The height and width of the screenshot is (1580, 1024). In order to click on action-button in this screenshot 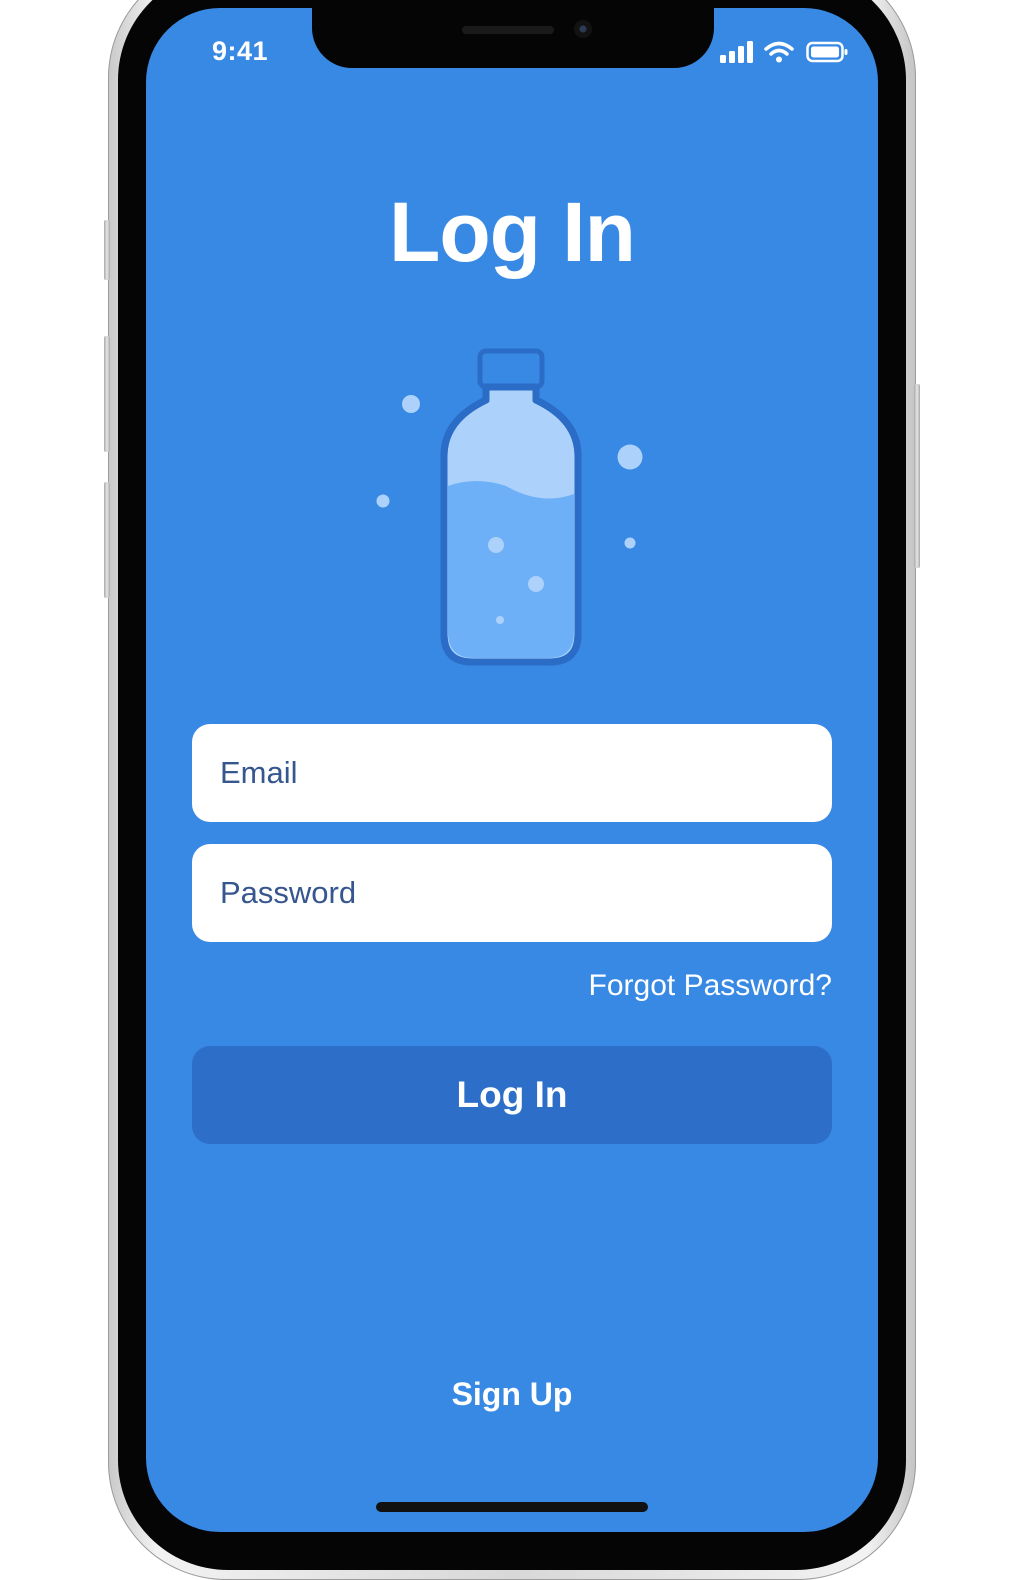, I will do `click(107, 250)`.